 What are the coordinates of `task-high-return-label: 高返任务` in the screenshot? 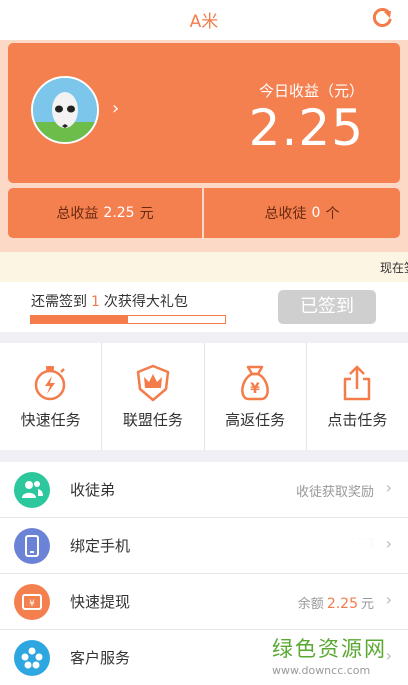 It's located at (255, 420).